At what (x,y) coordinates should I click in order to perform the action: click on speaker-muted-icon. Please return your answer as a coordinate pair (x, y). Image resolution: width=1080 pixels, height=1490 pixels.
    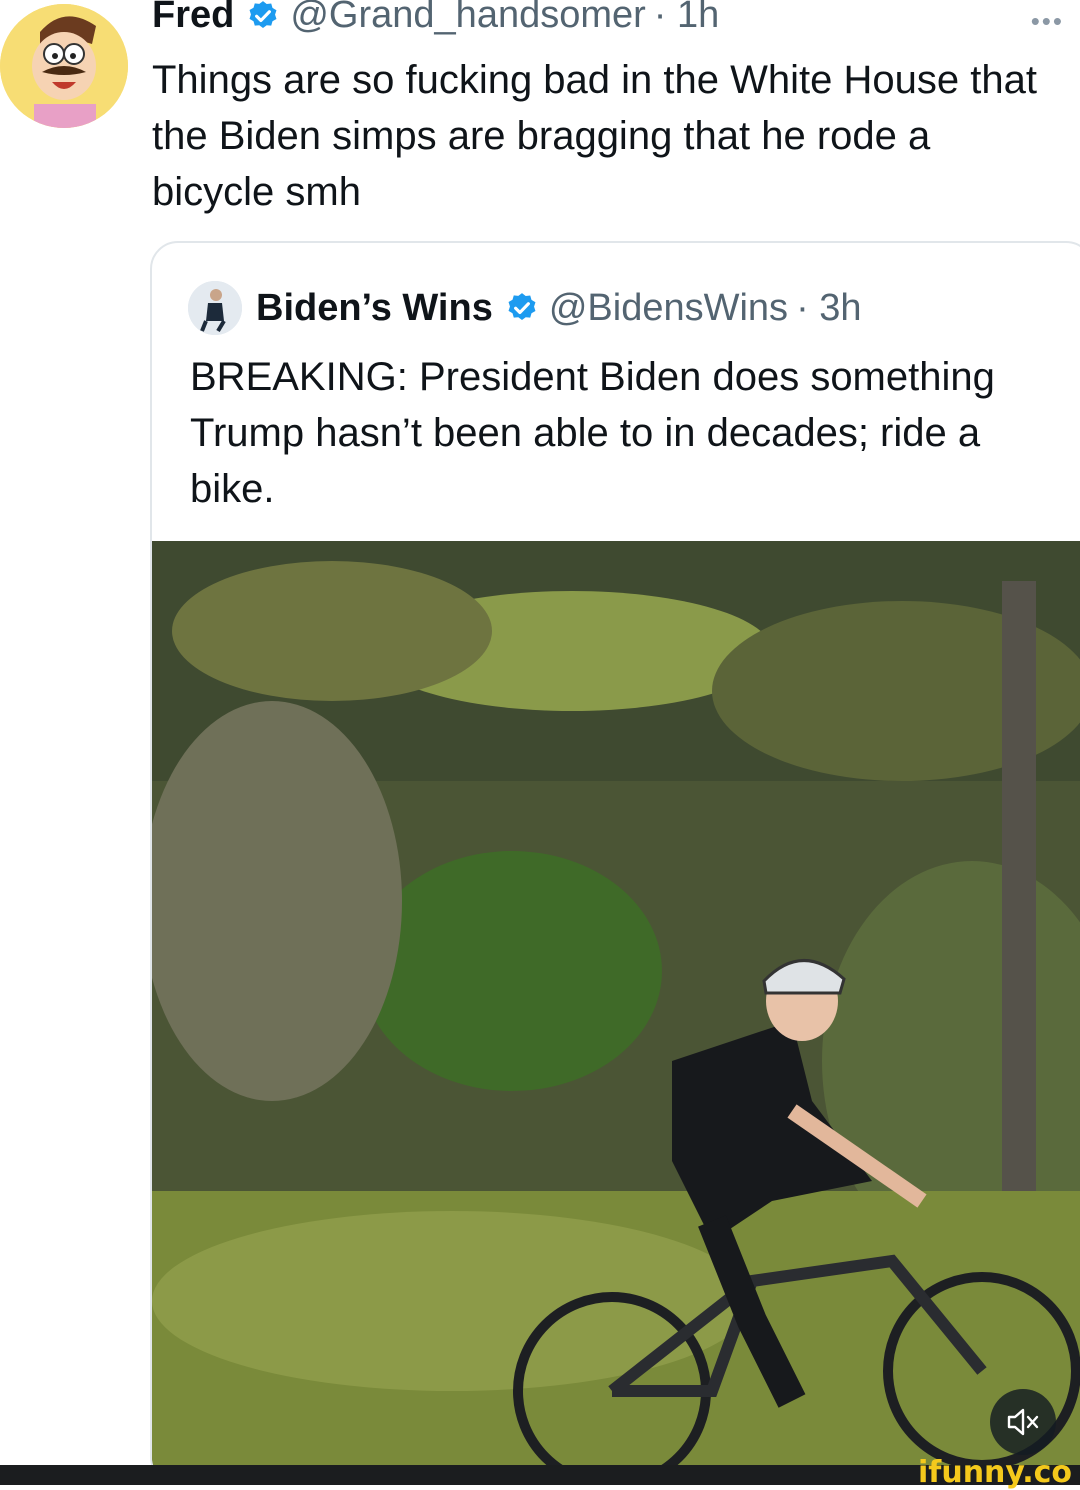
    Looking at the image, I should click on (1023, 1422).